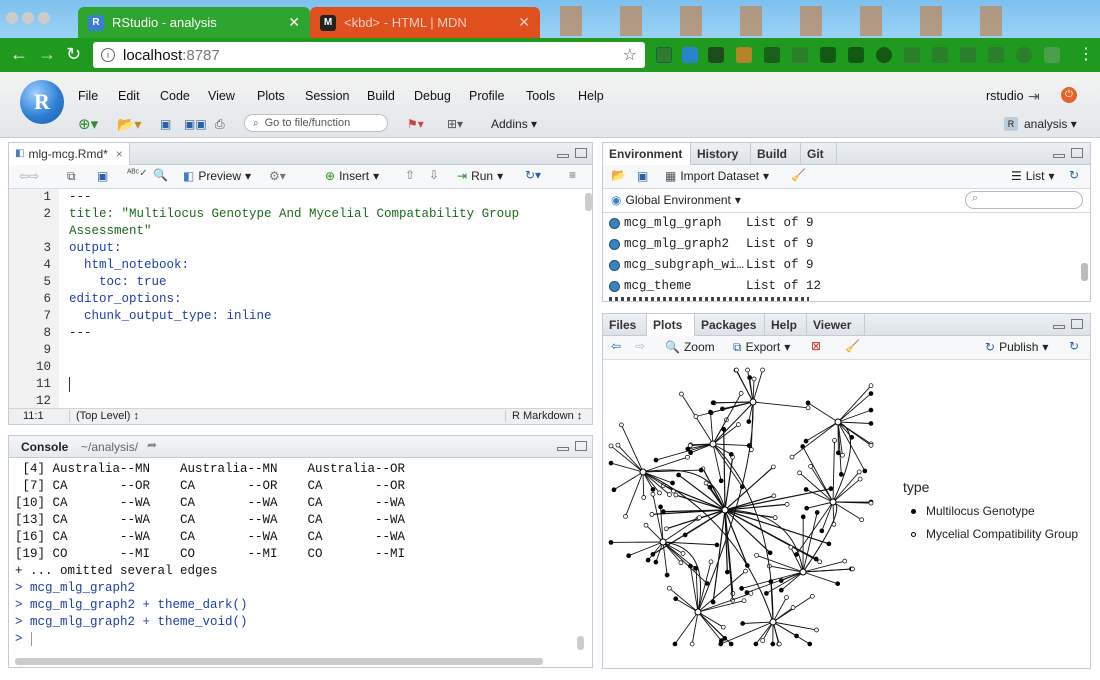  I want to click on editor-scrollbar, so click(588, 202).